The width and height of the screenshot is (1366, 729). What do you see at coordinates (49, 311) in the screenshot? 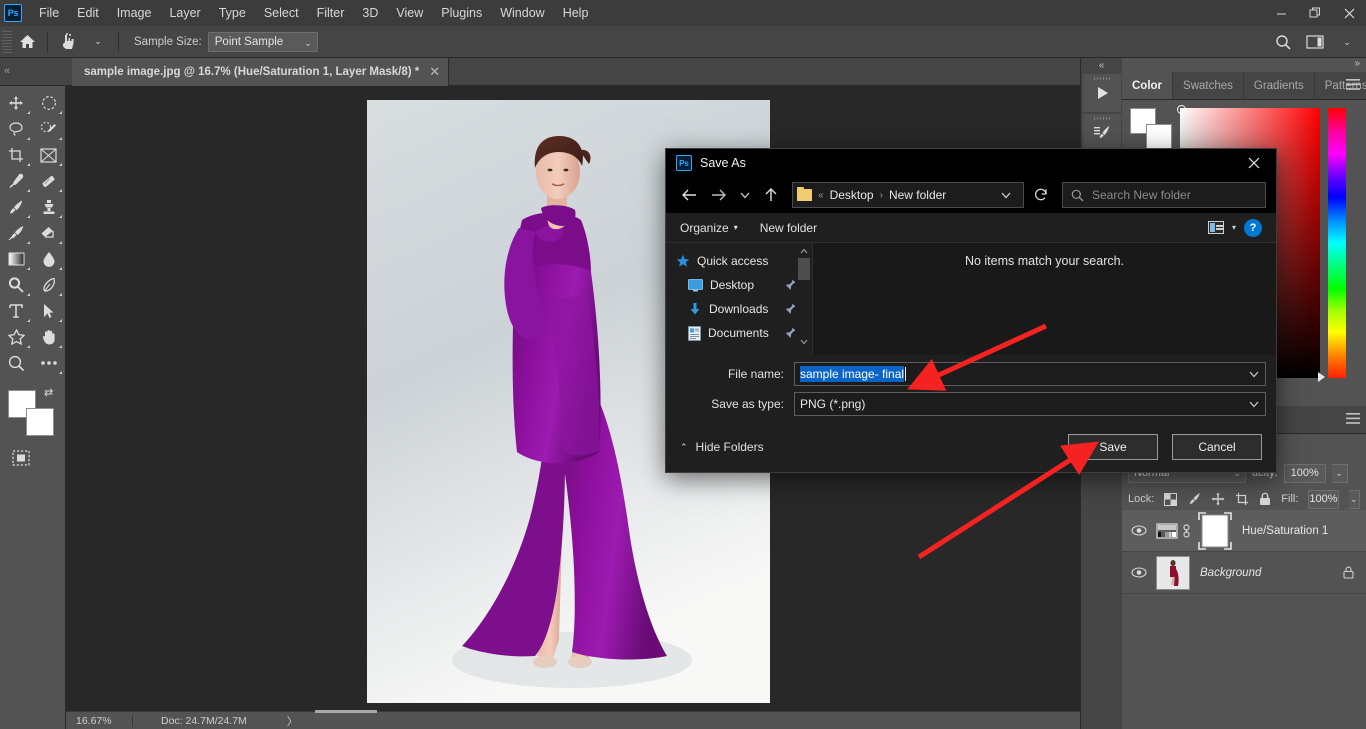
I see `path-selection-tool` at bounding box center [49, 311].